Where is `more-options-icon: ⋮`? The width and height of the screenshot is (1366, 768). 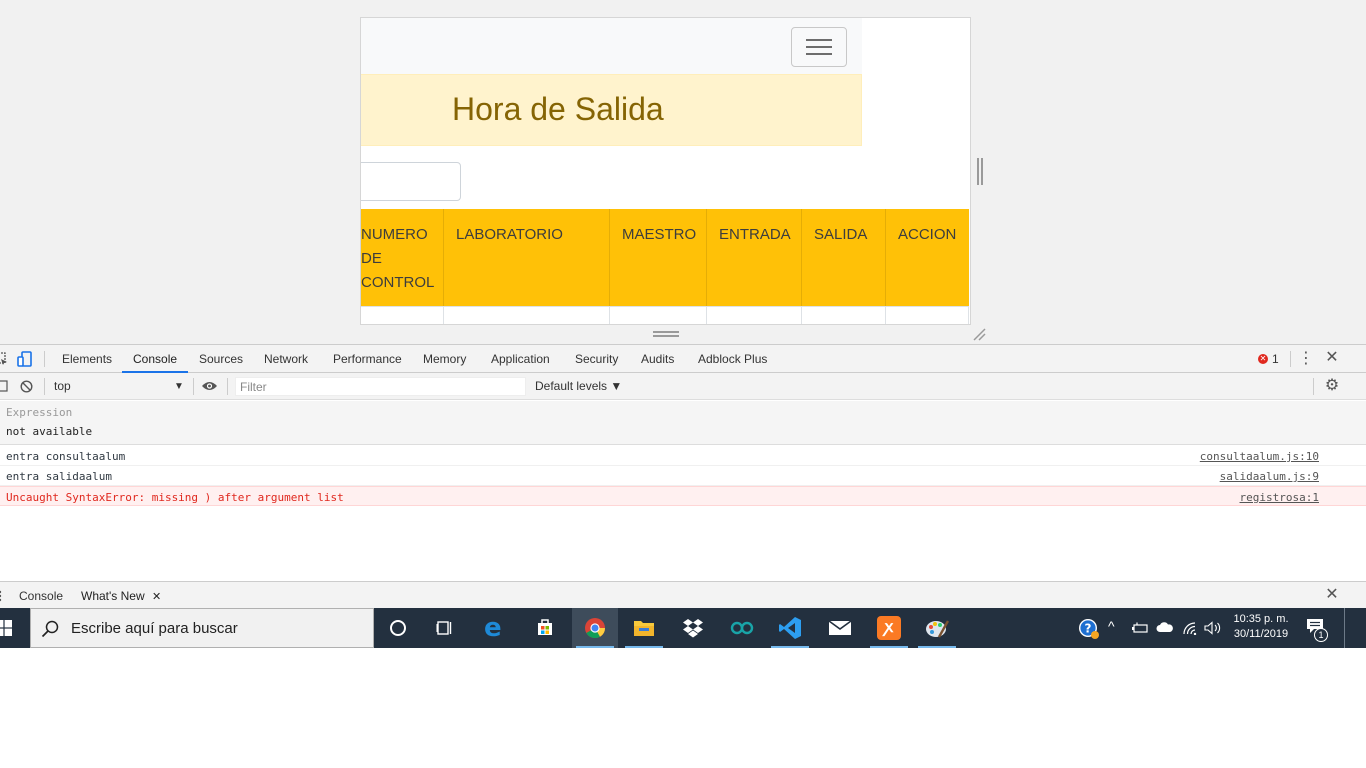
more-options-icon: ⋮ is located at coordinates (1306, 359).